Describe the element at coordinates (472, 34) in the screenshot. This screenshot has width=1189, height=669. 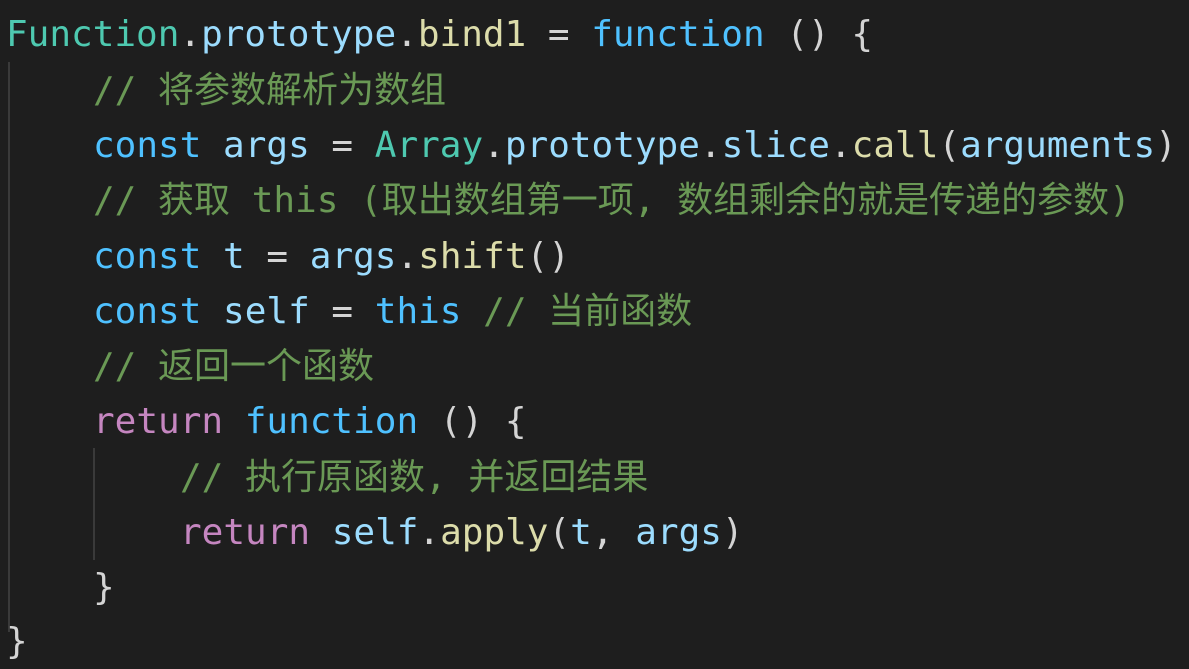
I see `token-bind1: bind1` at that location.